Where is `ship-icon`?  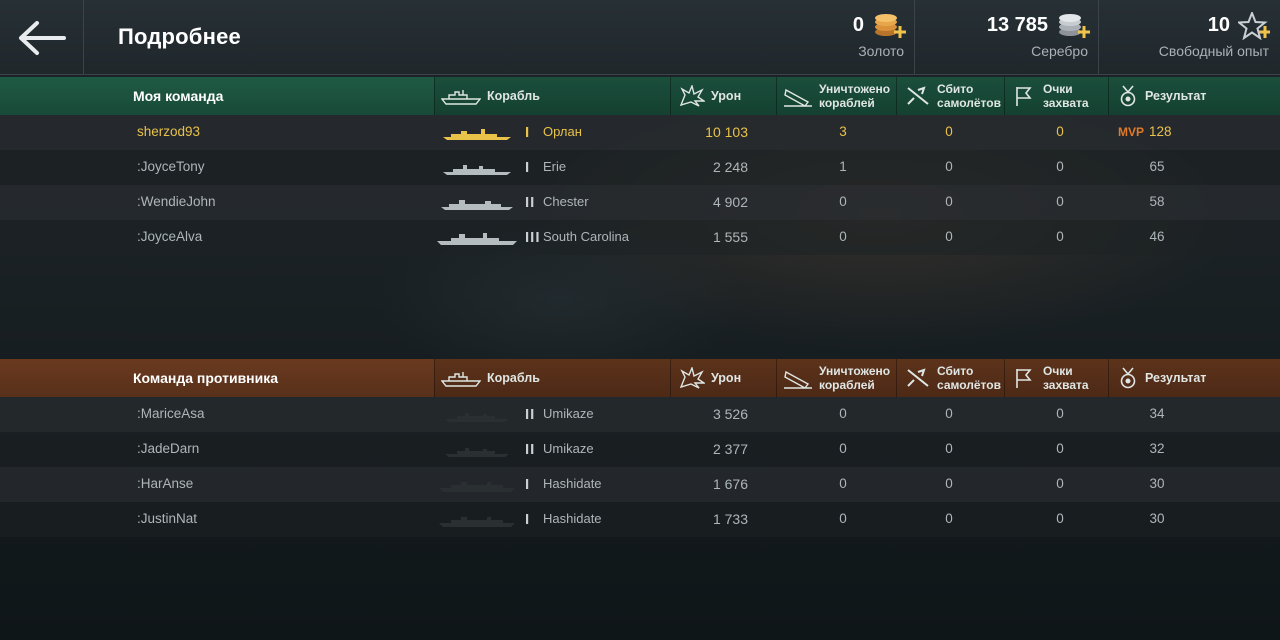 ship-icon is located at coordinates (461, 97).